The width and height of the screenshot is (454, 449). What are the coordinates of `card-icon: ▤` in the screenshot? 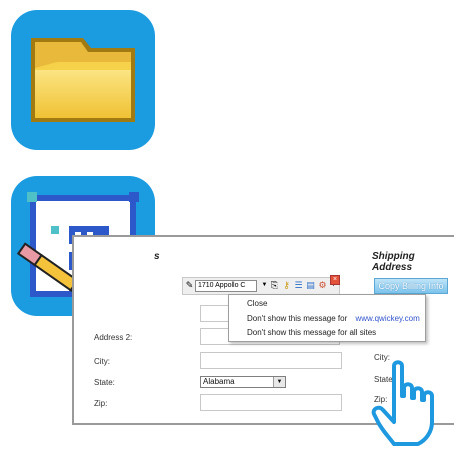 It's located at (310, 285).